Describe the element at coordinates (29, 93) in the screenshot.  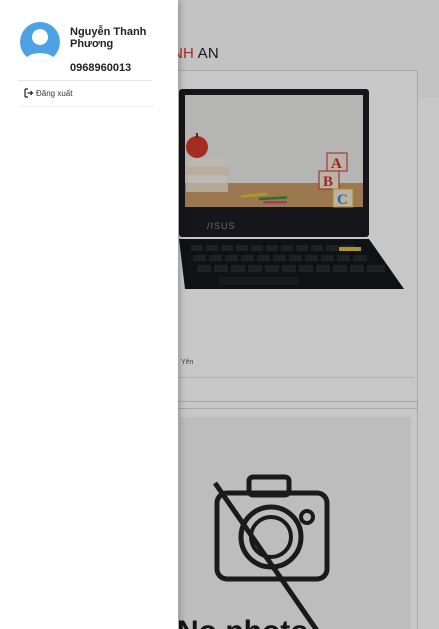
I see `sign-out-icon` at that location.